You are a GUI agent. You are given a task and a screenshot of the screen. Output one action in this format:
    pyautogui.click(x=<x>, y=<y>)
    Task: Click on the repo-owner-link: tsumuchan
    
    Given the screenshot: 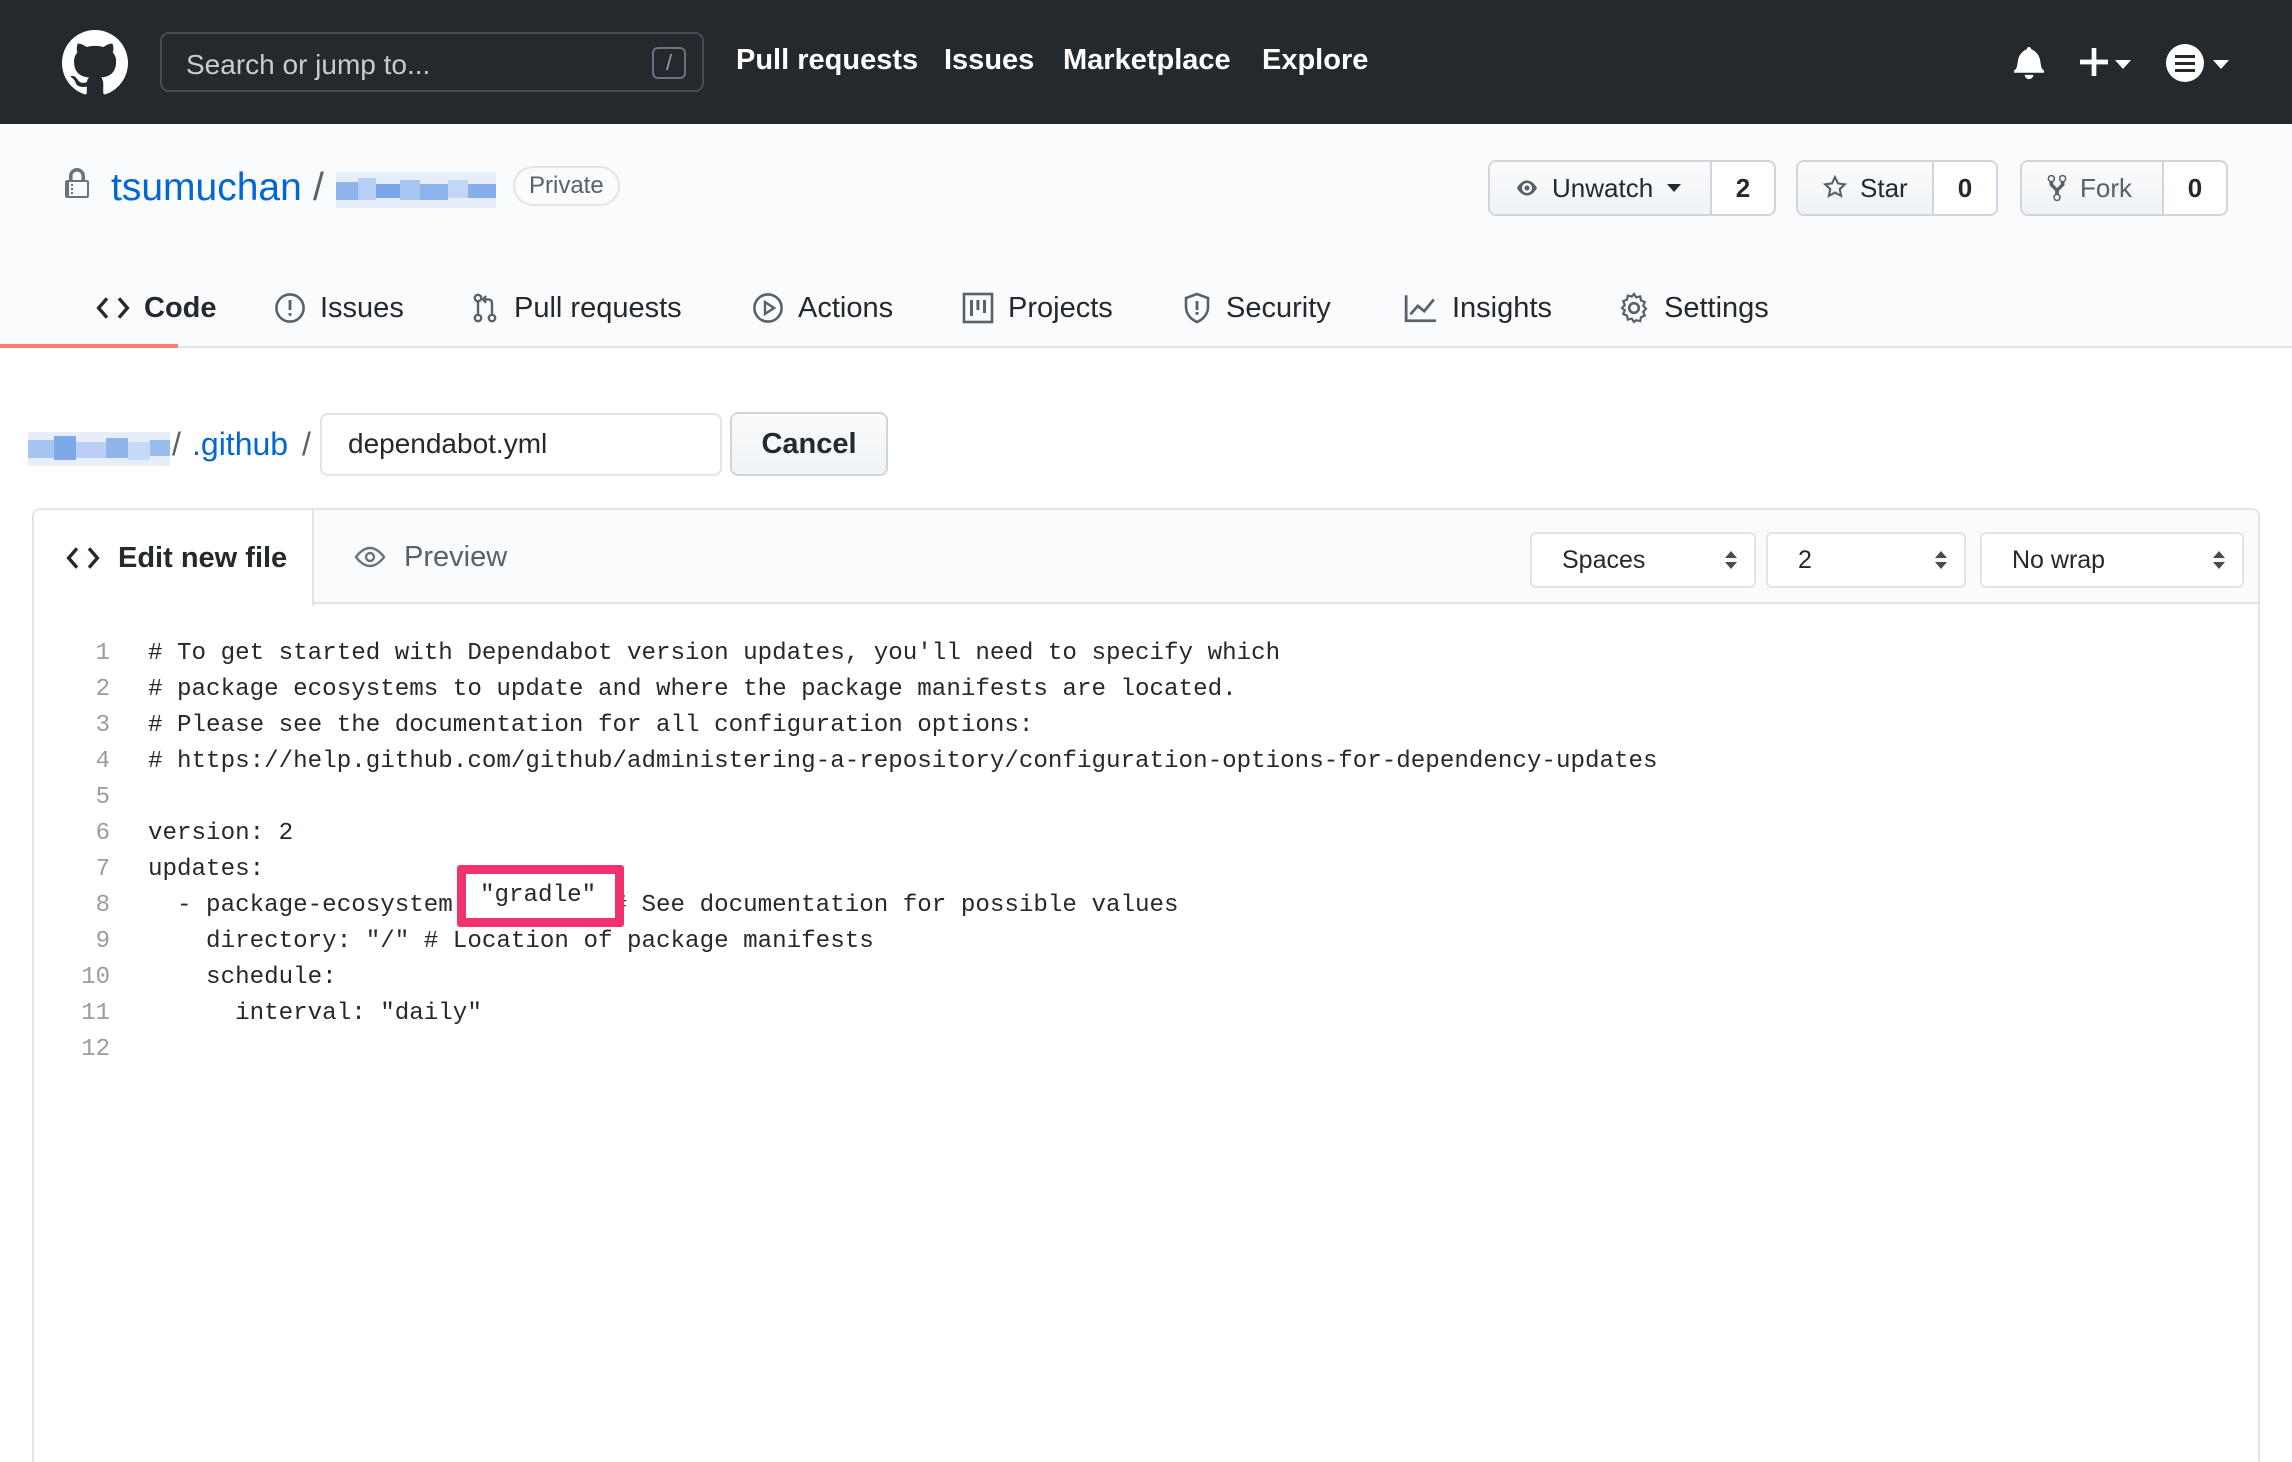 What is the action you would take?
    pyautogui.click(x=206, y=188)
    